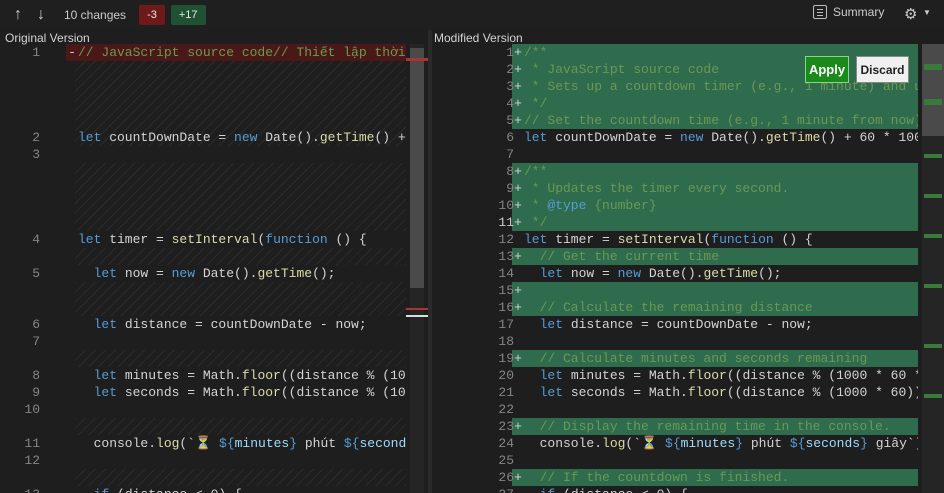 This screenshot has width=944, height=493. I want to click on code-text: * Updates the timer every second., so click(657, 188).